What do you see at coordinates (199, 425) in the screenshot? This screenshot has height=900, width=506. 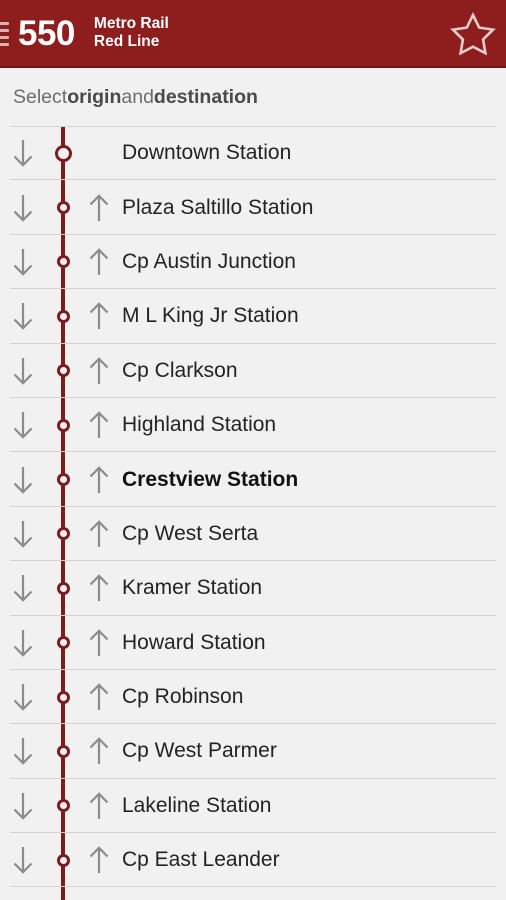 I see `station-name: Highland Station` at bounding box center [199, 425].